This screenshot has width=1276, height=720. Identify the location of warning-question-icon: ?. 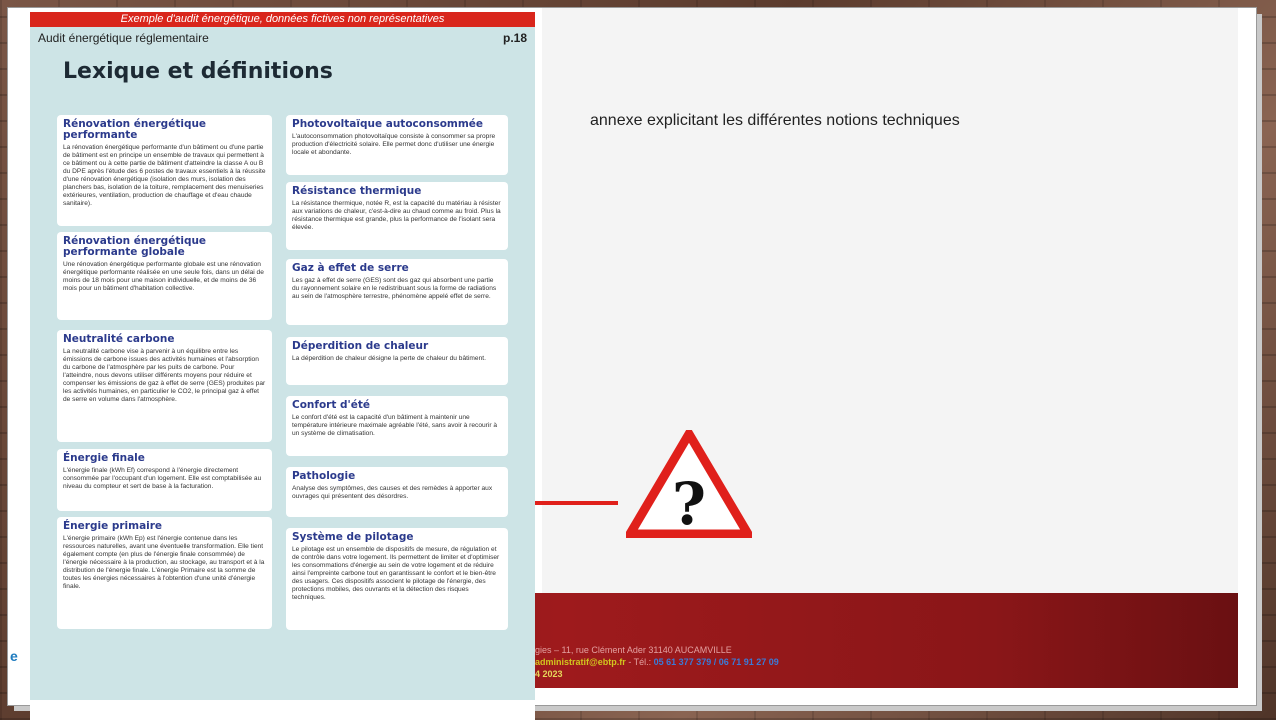
(689, 484).